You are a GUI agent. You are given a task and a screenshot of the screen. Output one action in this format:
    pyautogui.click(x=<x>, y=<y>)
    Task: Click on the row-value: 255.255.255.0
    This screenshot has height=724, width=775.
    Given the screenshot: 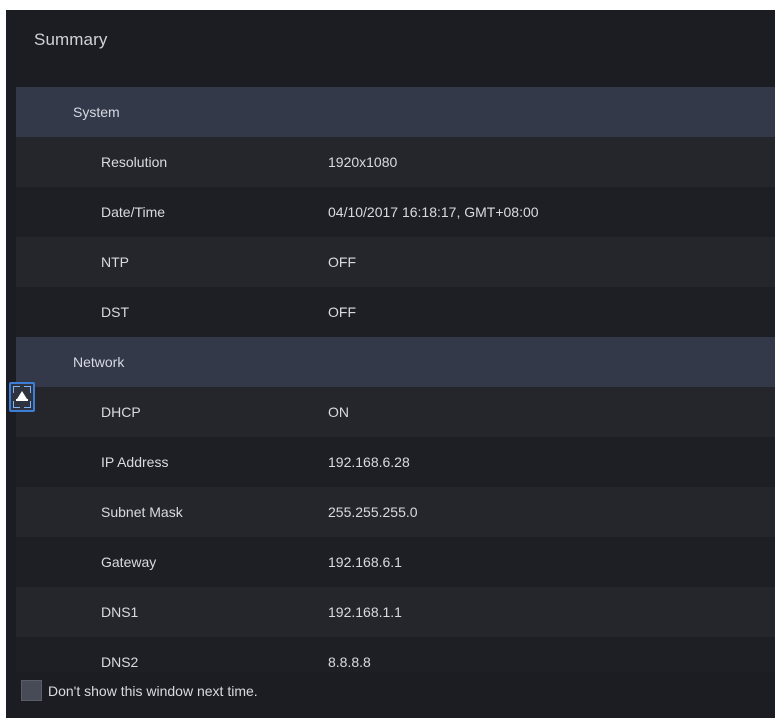 What is the action you would take?
    pyautogui.click(x=373, y=512)
    